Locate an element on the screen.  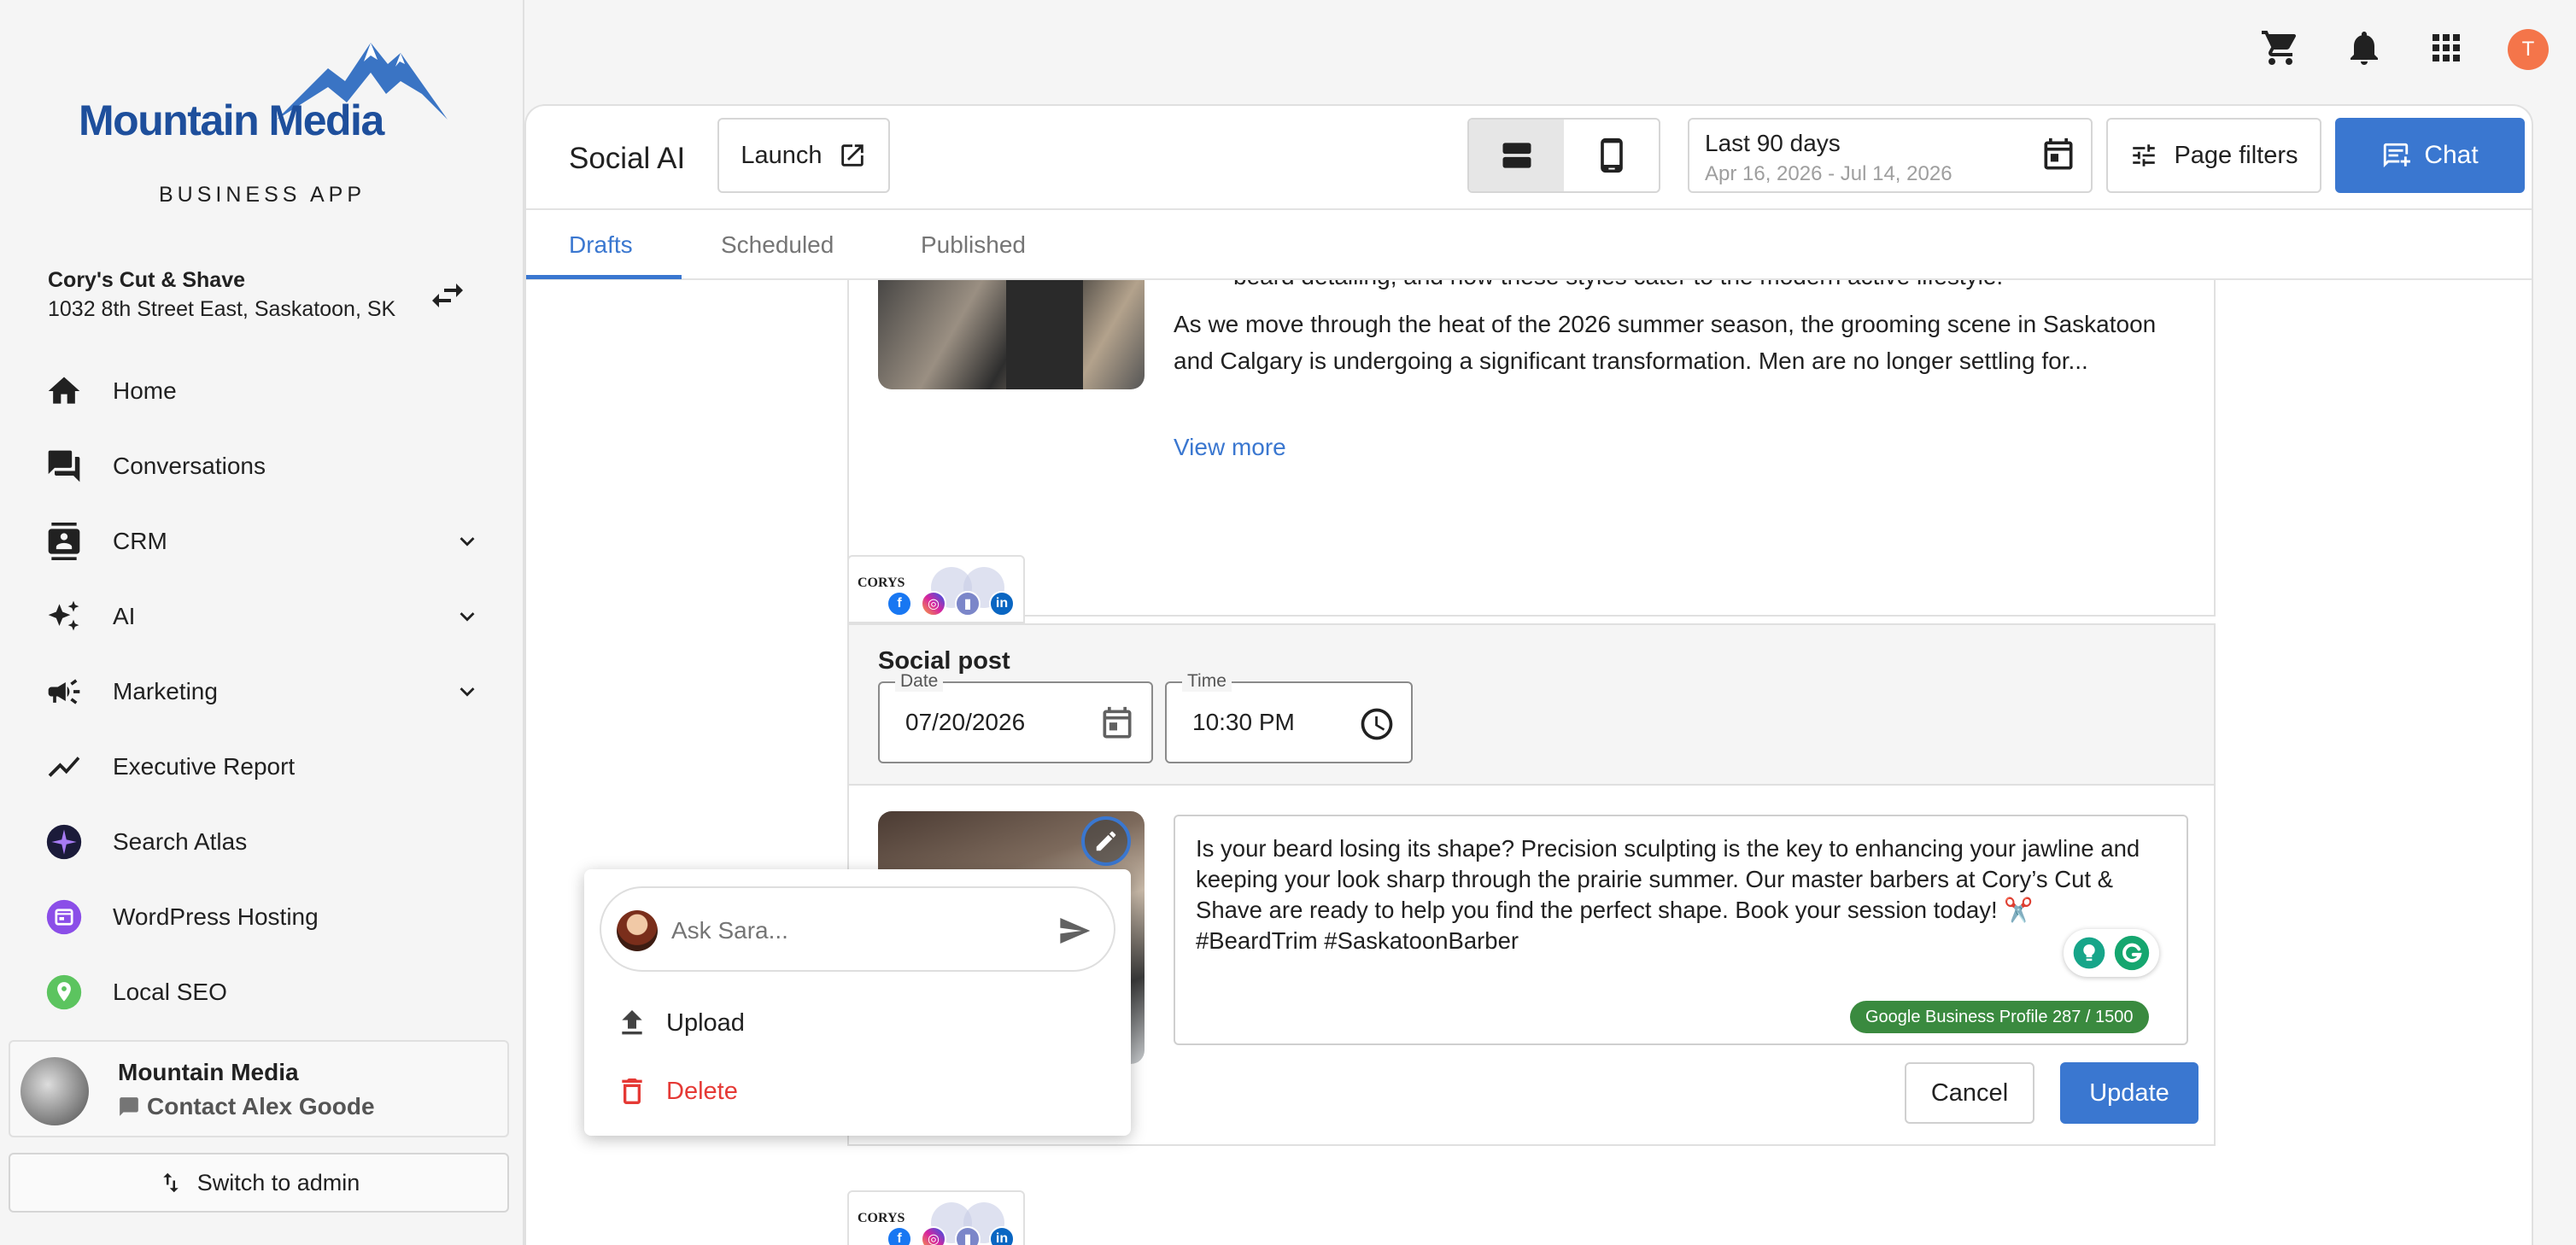
trend-line-icon is located at coordinates (64, 766).